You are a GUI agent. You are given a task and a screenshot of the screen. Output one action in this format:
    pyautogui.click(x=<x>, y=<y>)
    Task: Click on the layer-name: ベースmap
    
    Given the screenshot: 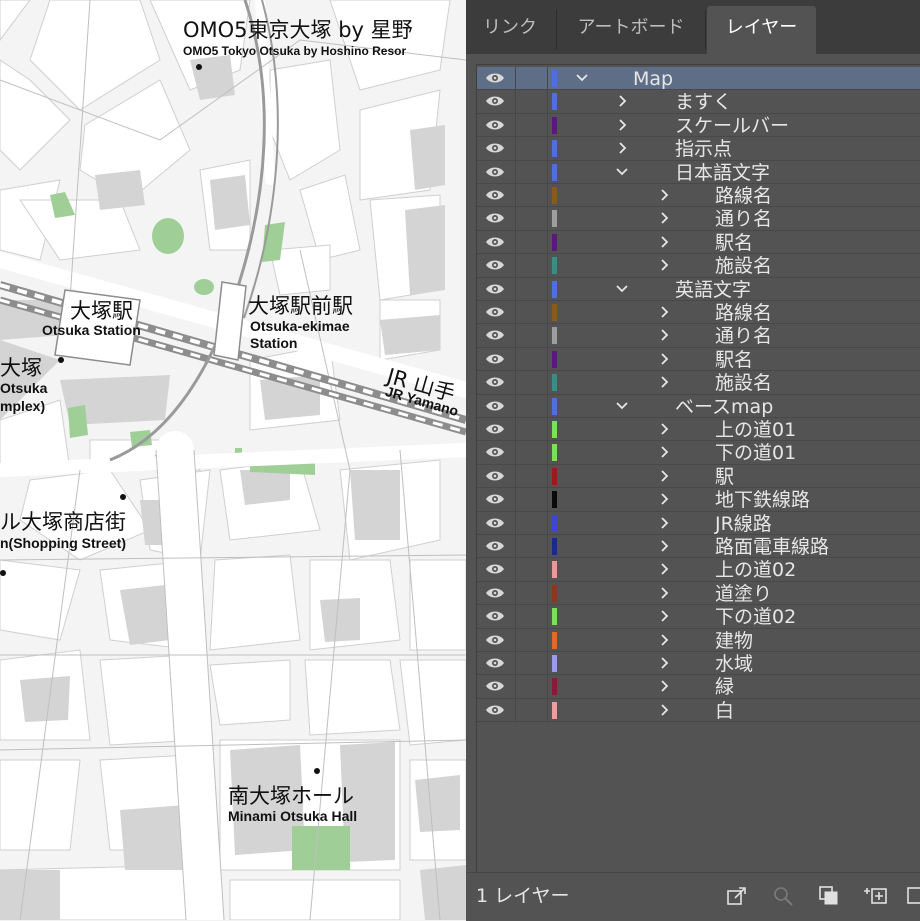 What is the action you would take?
    pyautogui.click(x=724, y=406)
    